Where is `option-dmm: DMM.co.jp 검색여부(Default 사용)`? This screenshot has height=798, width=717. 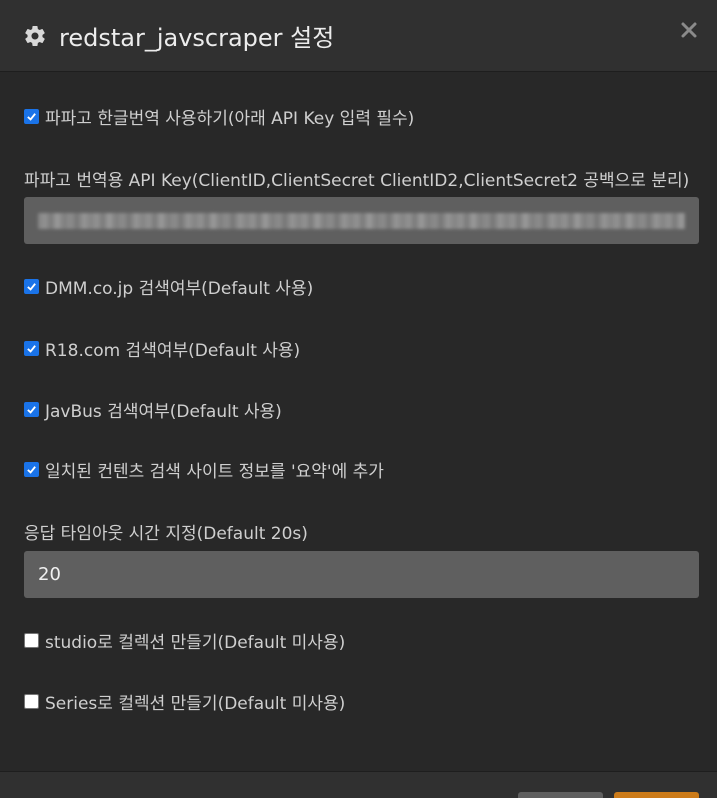 option-dmm: DMM.co.jp 검색여부(Default 사용) is located at coordinates (168, 286).